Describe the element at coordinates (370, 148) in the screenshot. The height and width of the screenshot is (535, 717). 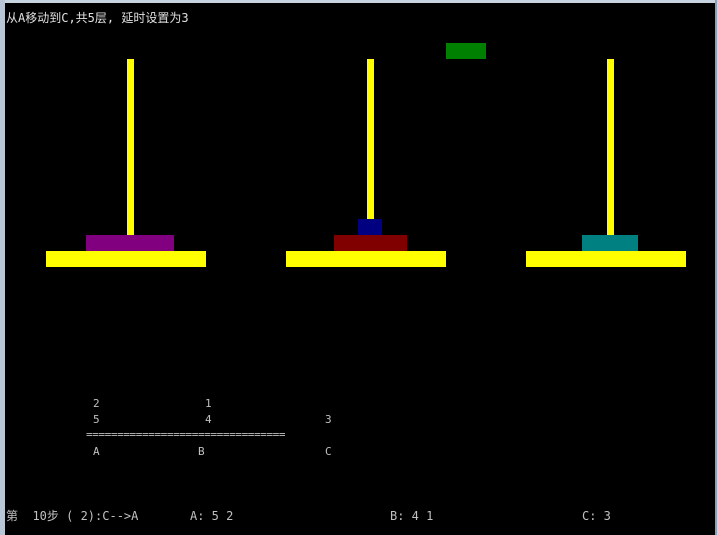
I see `rod-b` at that location.